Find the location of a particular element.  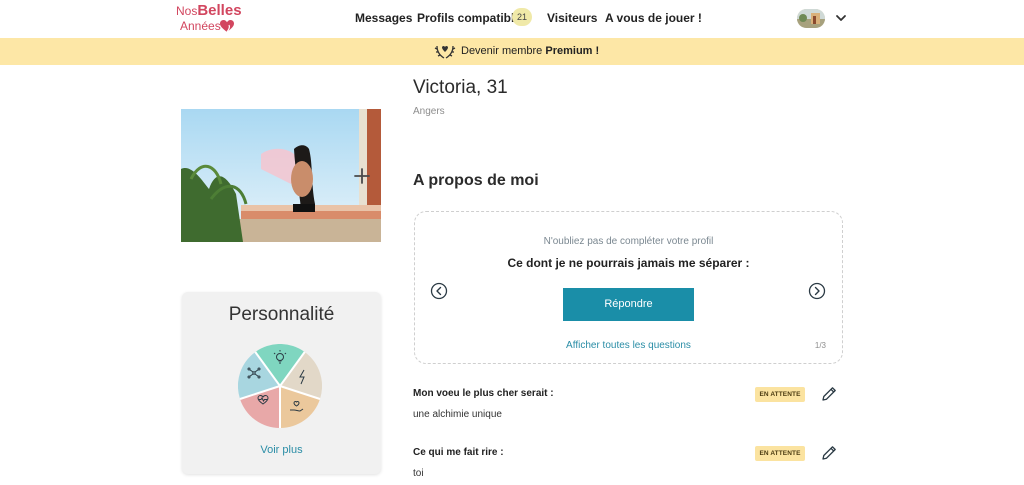

chevron-down-icon is located at coordinates (841, 18).